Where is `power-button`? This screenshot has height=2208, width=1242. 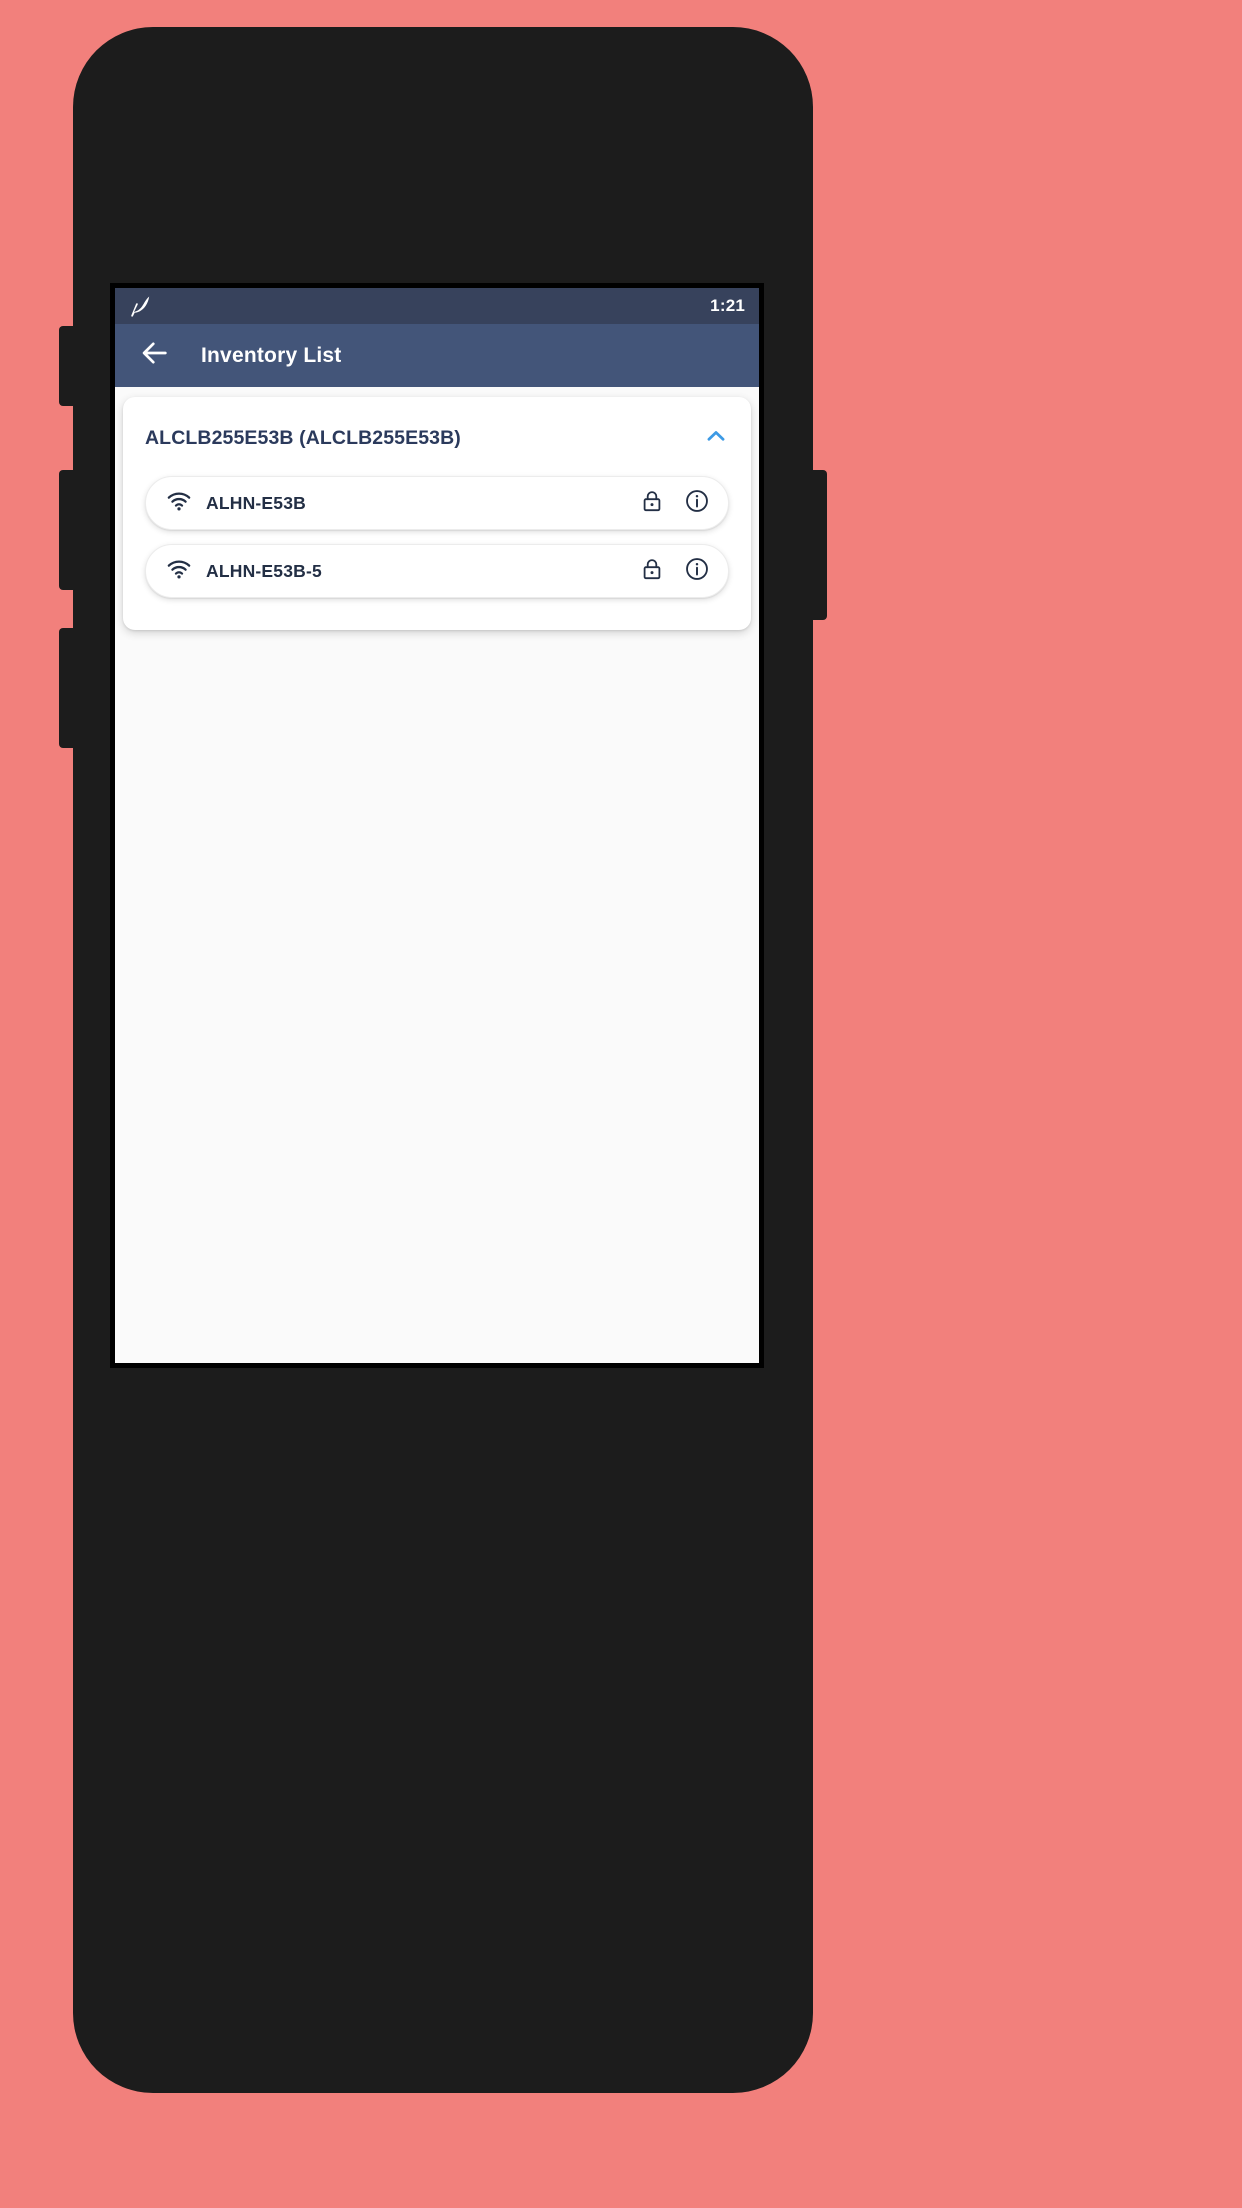
power-button is located at coordinates (818, 545).